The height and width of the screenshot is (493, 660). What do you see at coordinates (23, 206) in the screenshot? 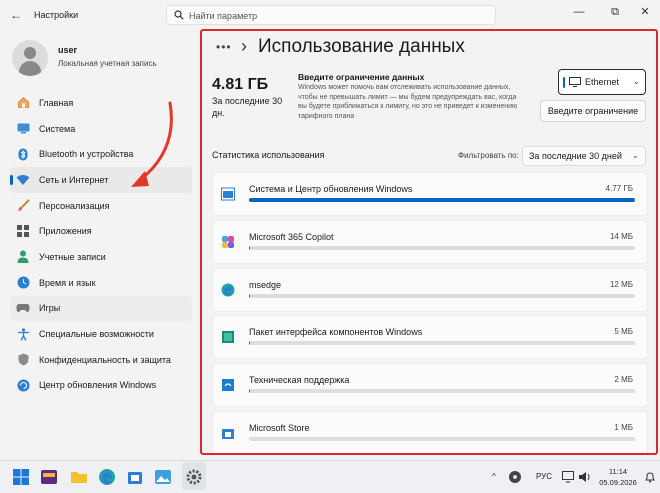
I see `brush-icon` at bounding box center [23, 206].